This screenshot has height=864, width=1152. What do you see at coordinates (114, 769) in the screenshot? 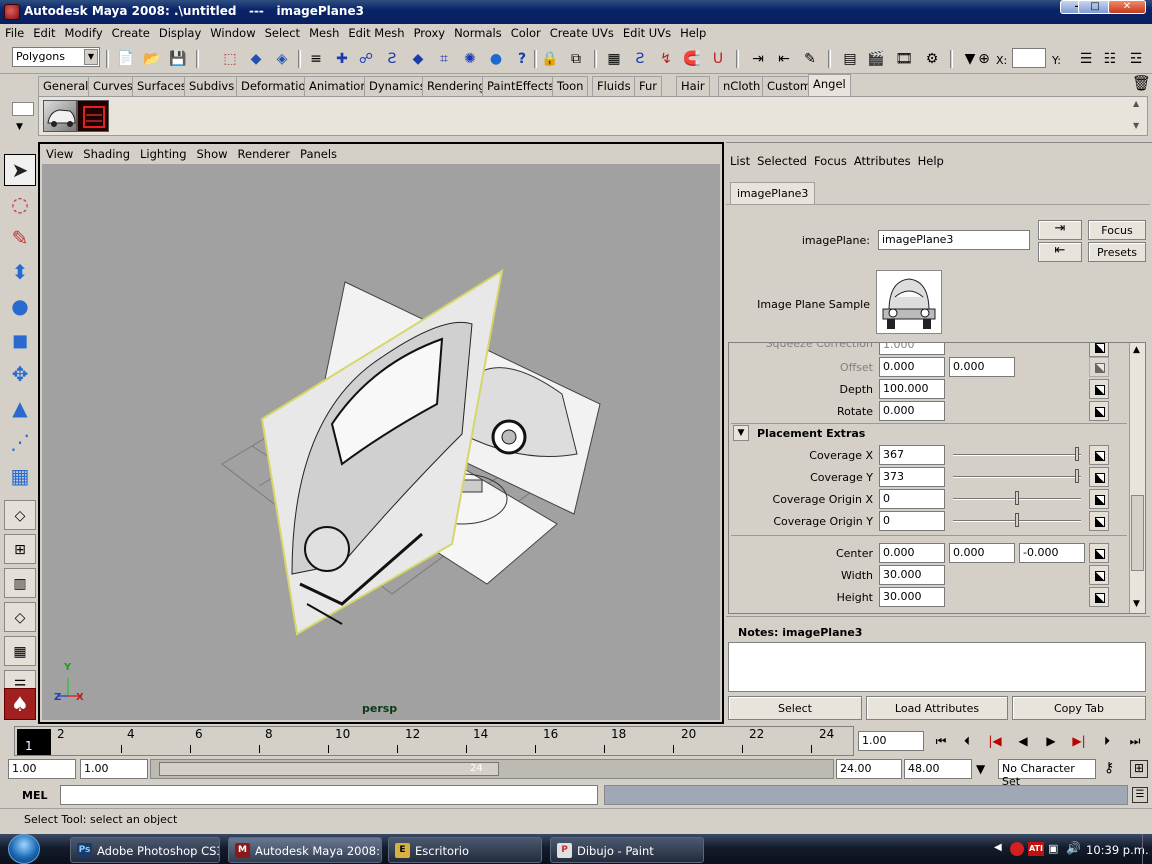
I see `playback-start-field: 1.00` at bounding box center [114, 769].